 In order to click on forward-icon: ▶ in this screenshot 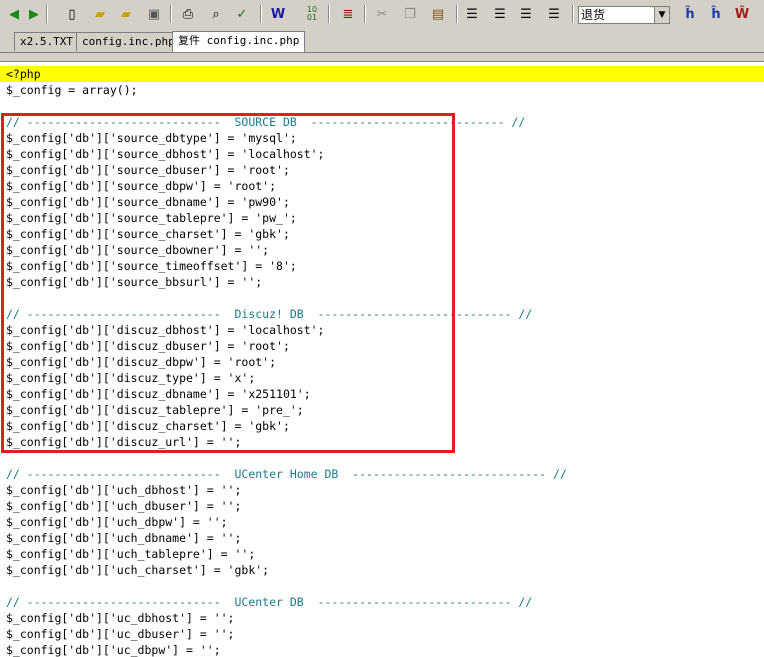, I will do `click(34, 14)`.